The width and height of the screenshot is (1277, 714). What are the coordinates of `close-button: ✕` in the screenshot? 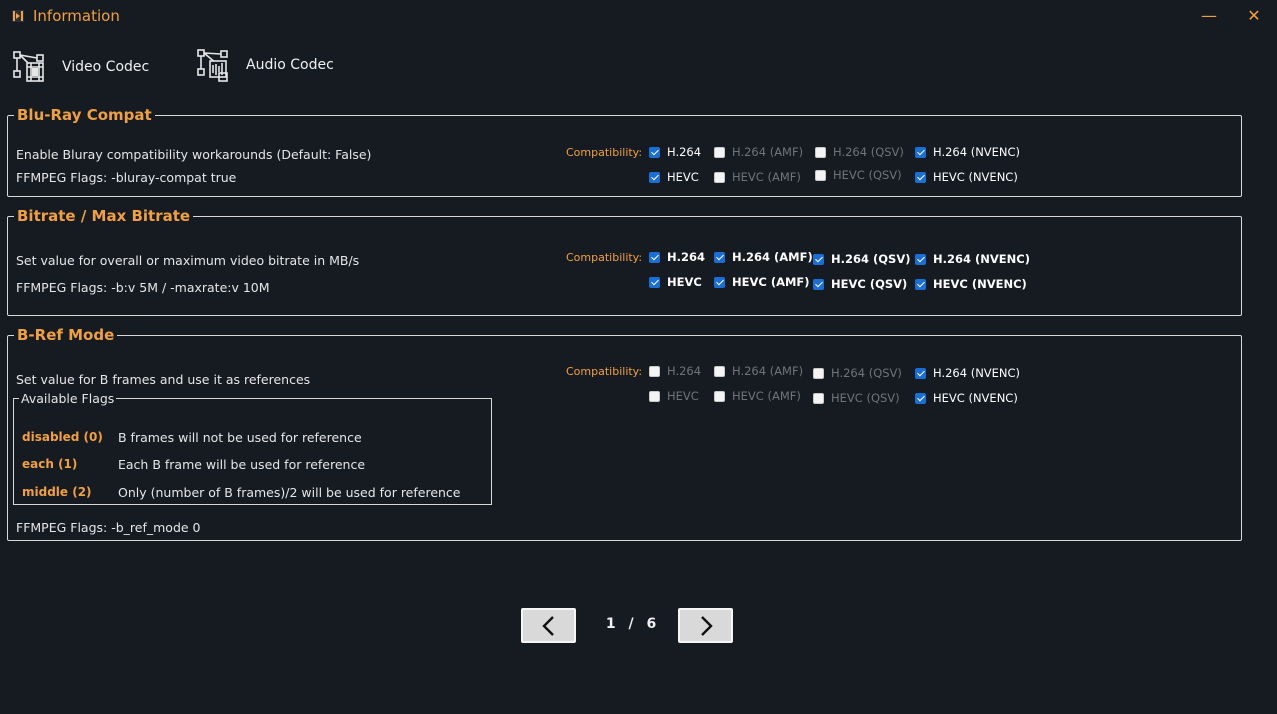 It's located at (1254, 16).